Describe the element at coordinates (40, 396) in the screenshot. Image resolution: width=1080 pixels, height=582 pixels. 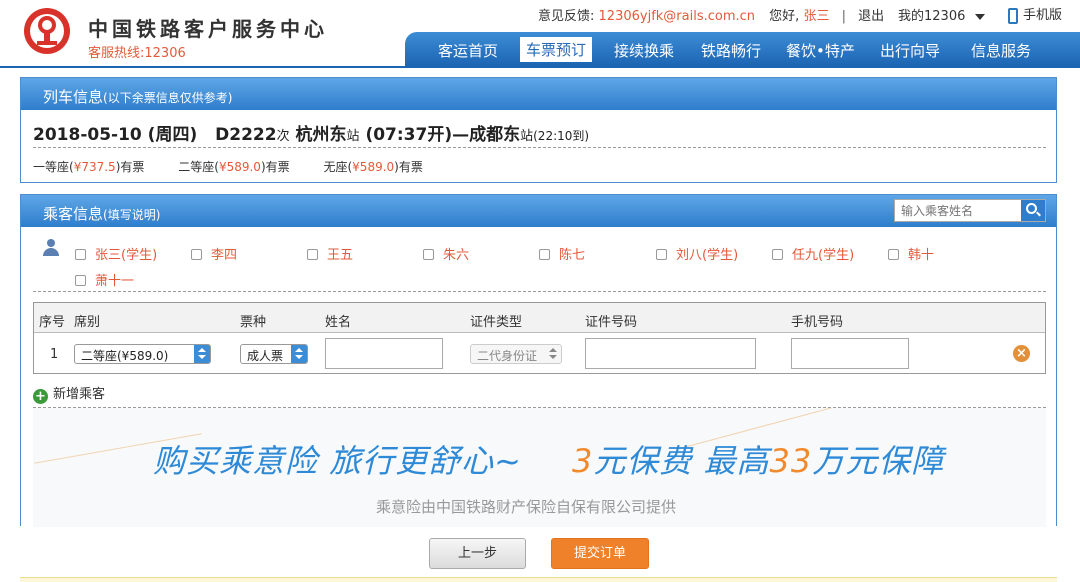
I see `plus-icon: +` at that location.